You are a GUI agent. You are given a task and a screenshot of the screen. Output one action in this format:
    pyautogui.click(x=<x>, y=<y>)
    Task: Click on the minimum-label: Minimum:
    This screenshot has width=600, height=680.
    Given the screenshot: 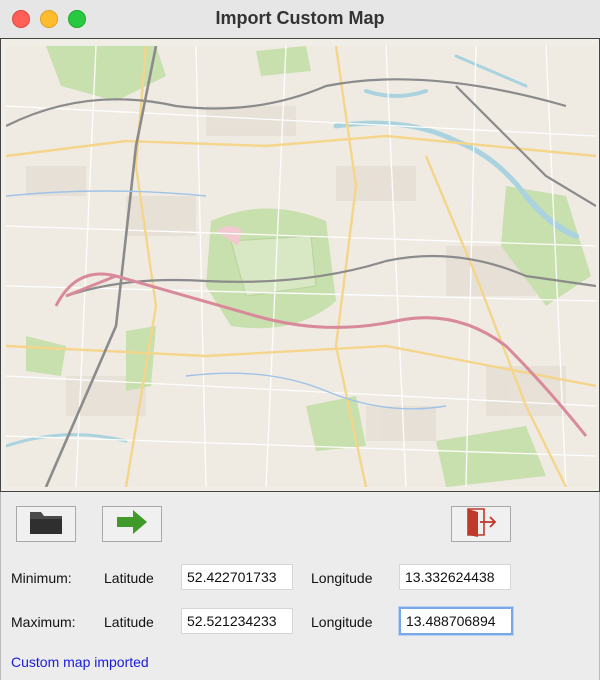 What is the action you would take?
    pyautogui.click(x=41, y=578)
    